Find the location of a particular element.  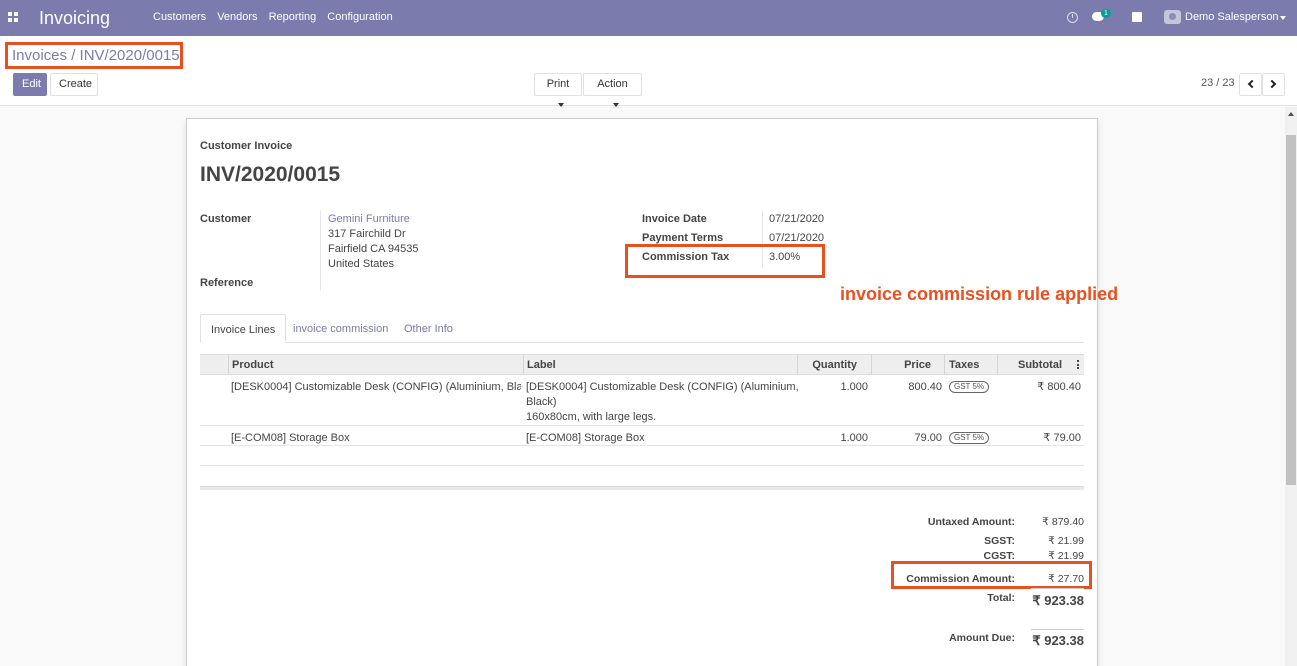

invoice-date-label: Invoice Date is located at coordinates (674, 219).